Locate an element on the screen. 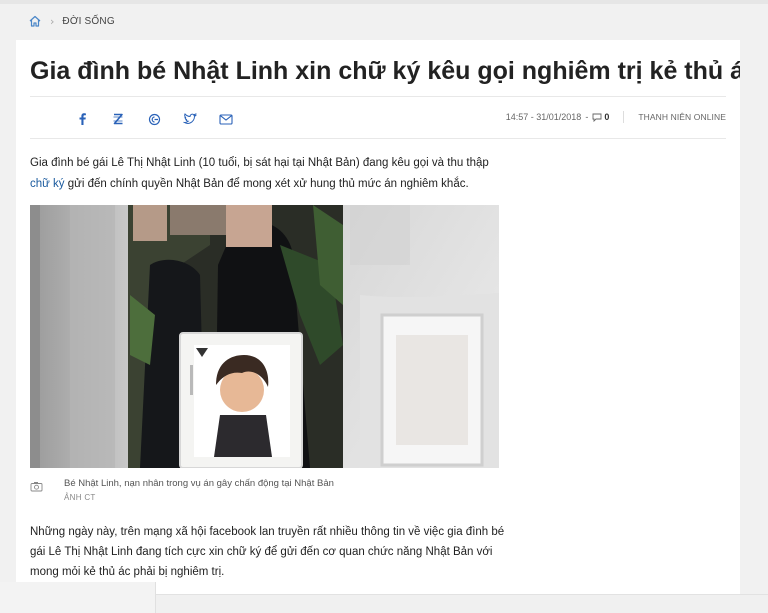 Image resolution: width=768 pixels, height=613 pixels. share-bar is located at coordinates (154, 119).